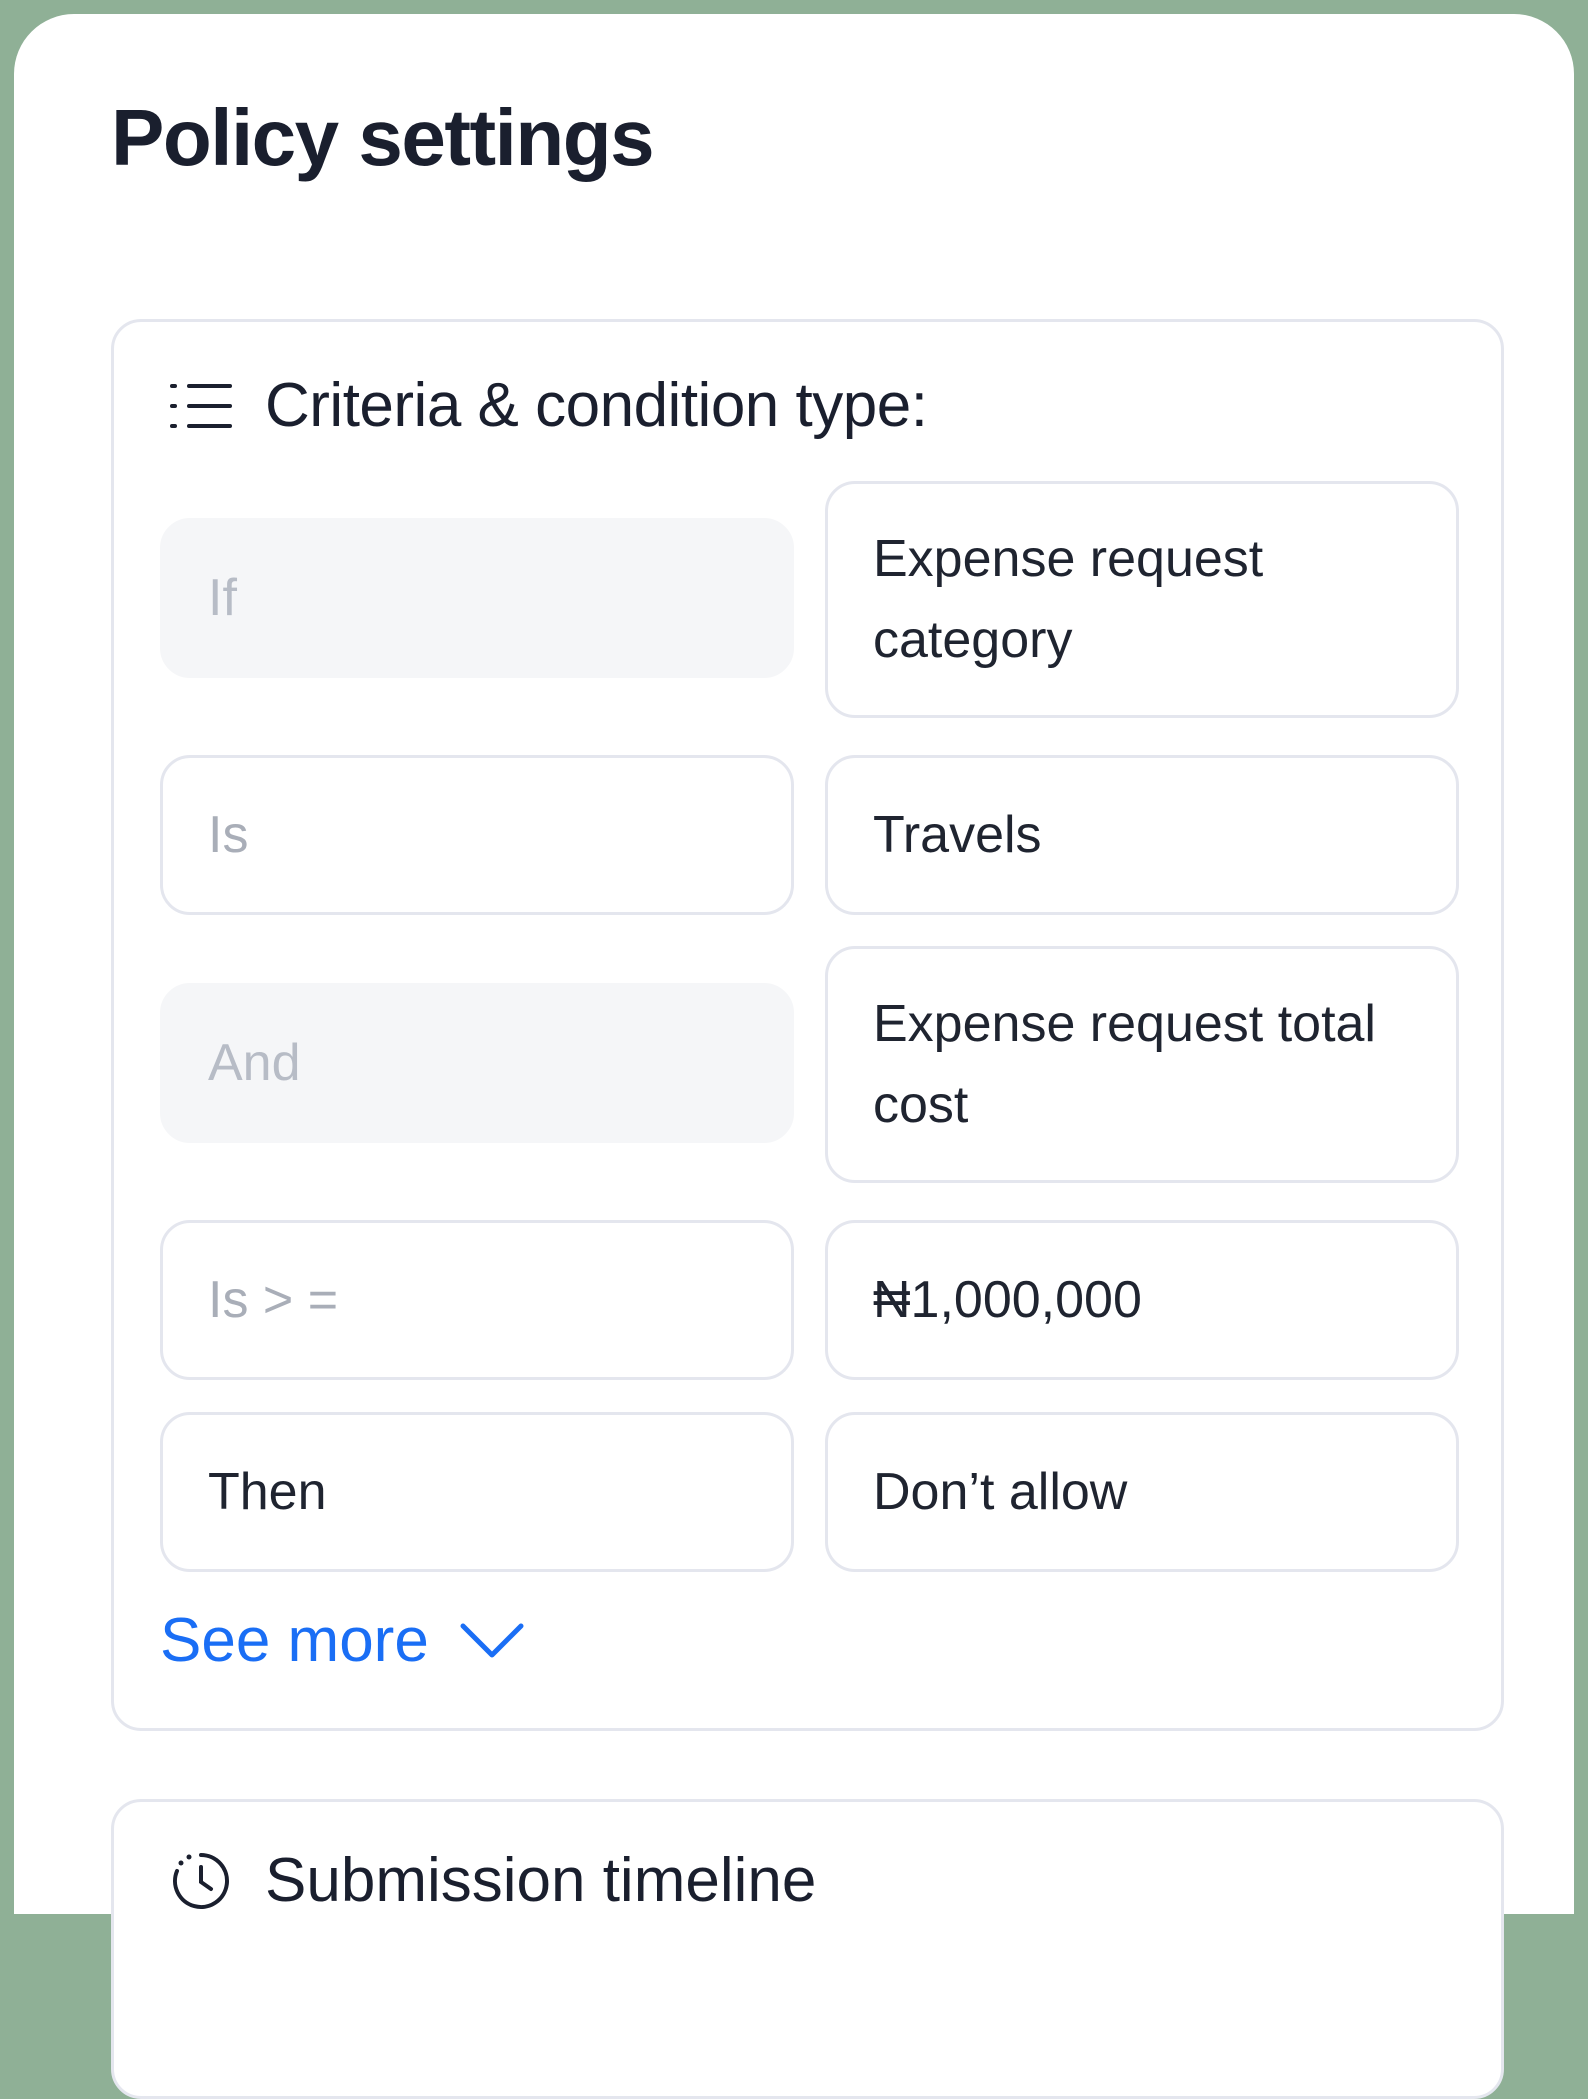  What do you see at coordinates (294, 1640) in the screenshot?
I see `see-more-label: See more` at bounding box center [294, 1640].